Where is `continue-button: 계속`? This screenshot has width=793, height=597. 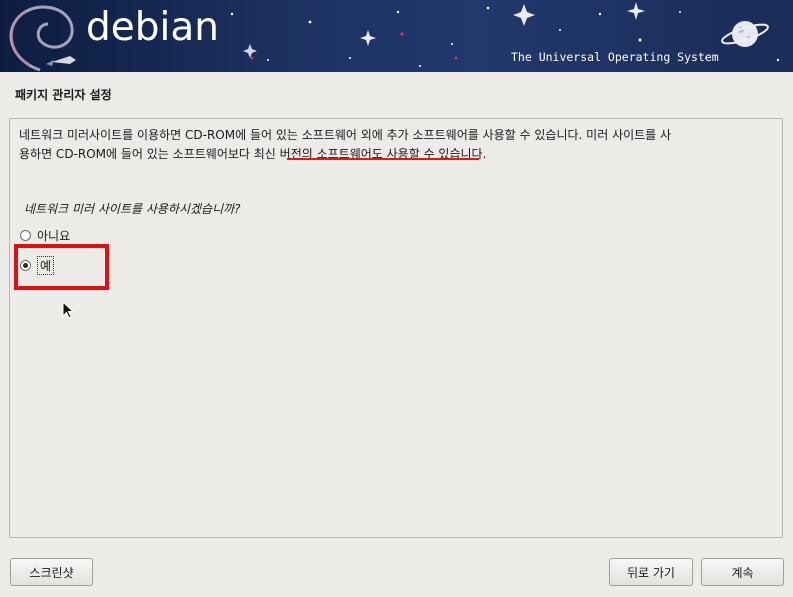 continue-button: 계속 is located at coordinates (742, 572).